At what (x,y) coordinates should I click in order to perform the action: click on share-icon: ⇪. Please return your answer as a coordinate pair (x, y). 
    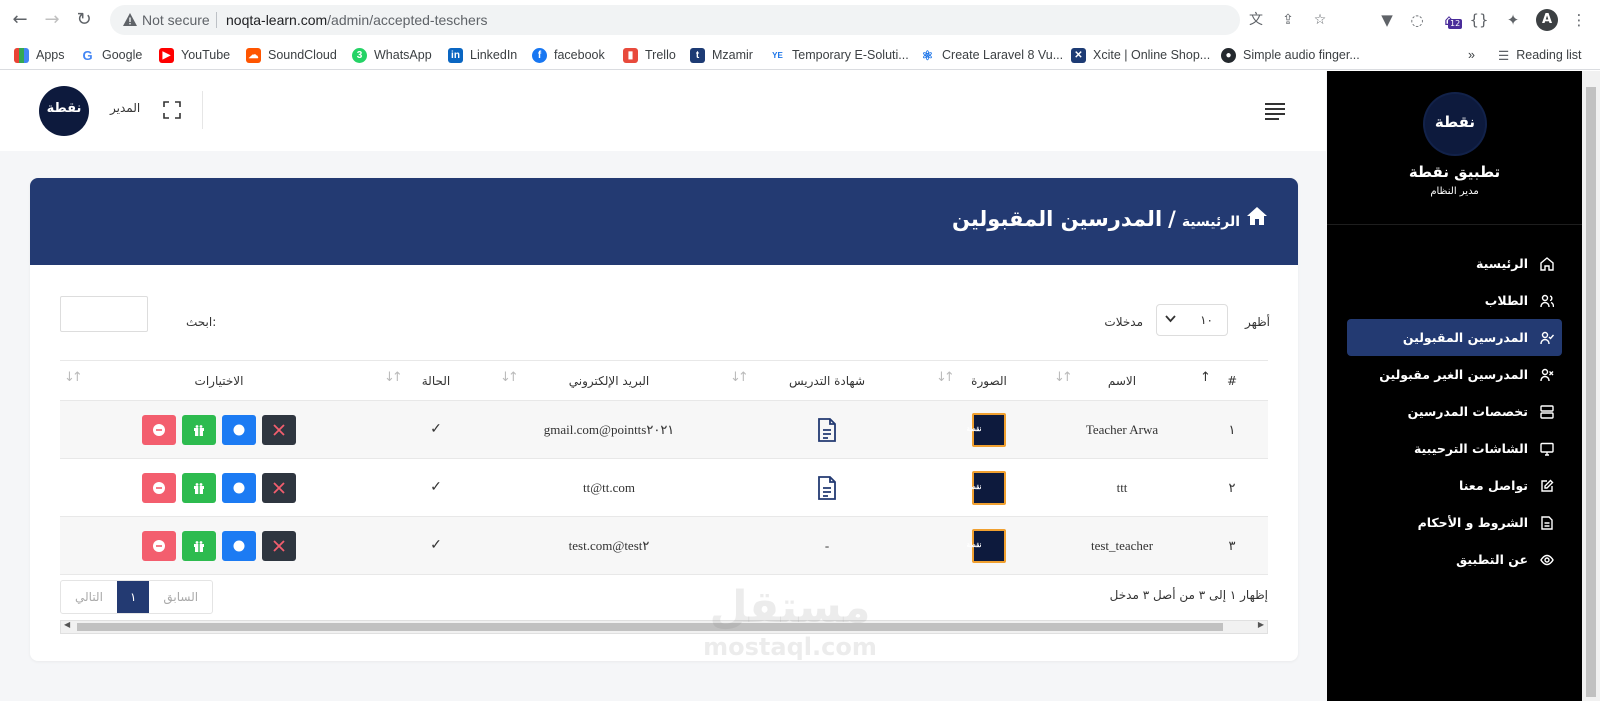
    Looking at the image, I should click on (1288, 20).